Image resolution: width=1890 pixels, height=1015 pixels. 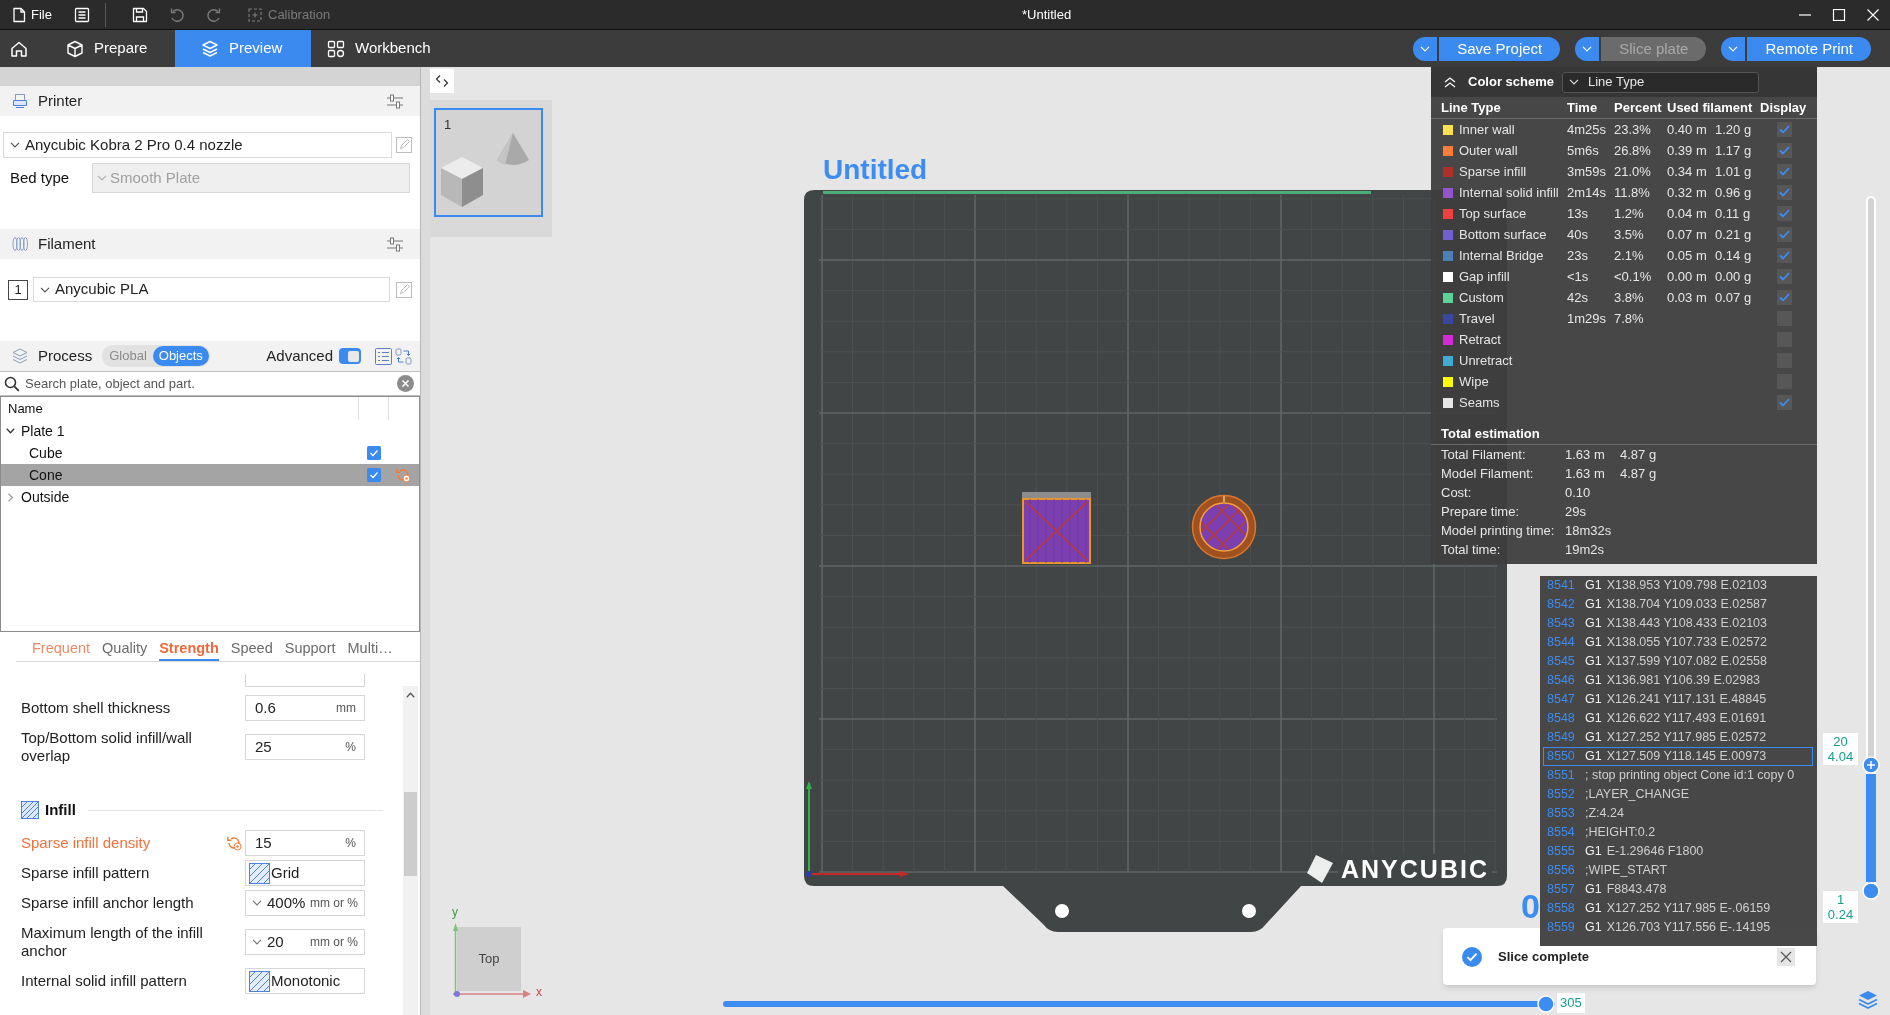 What do you see at coordinates (1474, 381) in the screenshot?
I see `line-type-name: Wipe` at bounding box center [1474, 381].